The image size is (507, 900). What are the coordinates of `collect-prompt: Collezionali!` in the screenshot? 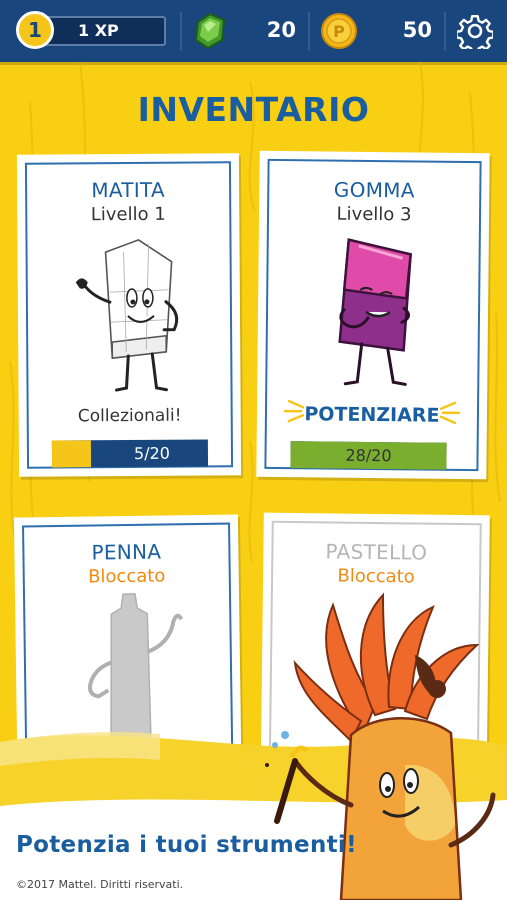 It's located at (129, 416).